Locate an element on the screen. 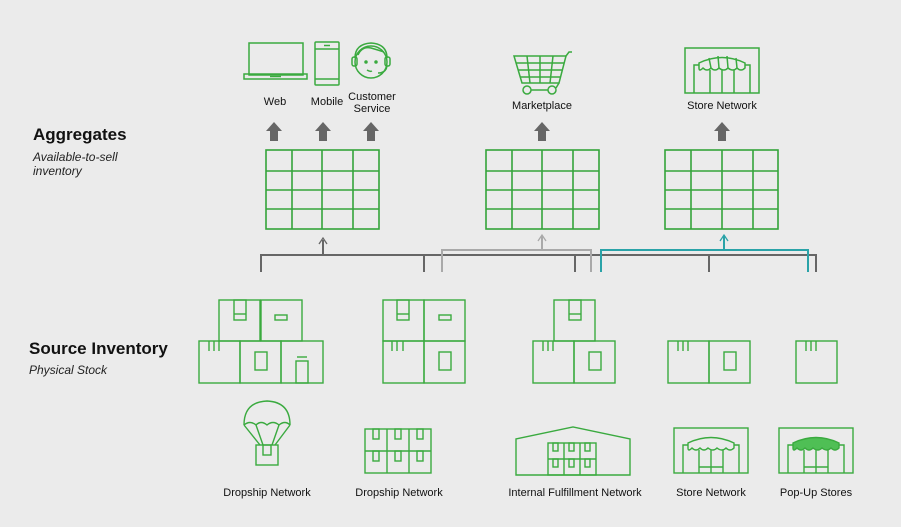 The width and height of the screenshot is (901, 527). connector-dark is located at coordinates (538, 254).